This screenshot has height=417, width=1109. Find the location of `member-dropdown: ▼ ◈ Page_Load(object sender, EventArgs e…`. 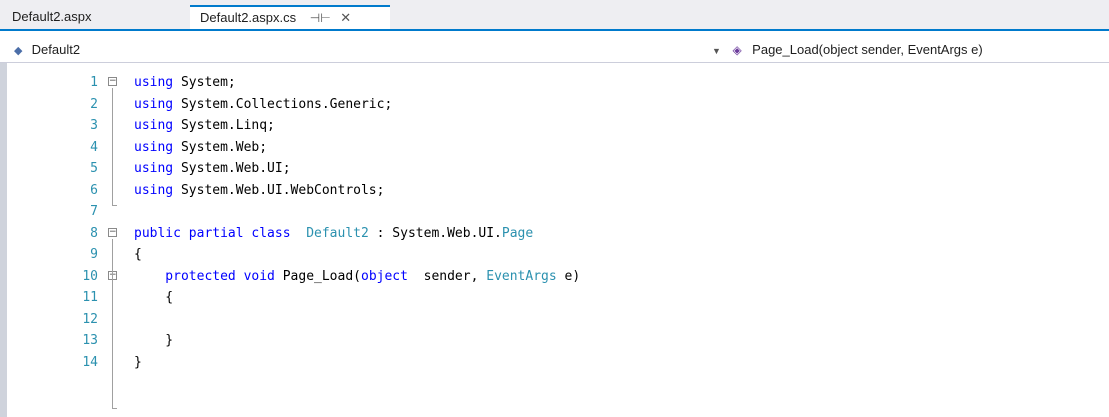

member-dropdown: ▼ ◈ Page_Load(object sender, EventArgs e… is located at coordinates (847, 50).